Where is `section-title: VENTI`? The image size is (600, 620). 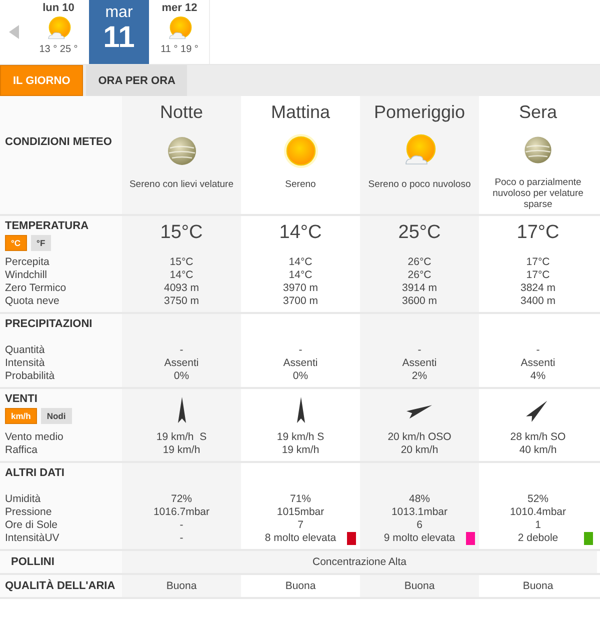
section-title: VENTI is located at coordinates (21, 399).